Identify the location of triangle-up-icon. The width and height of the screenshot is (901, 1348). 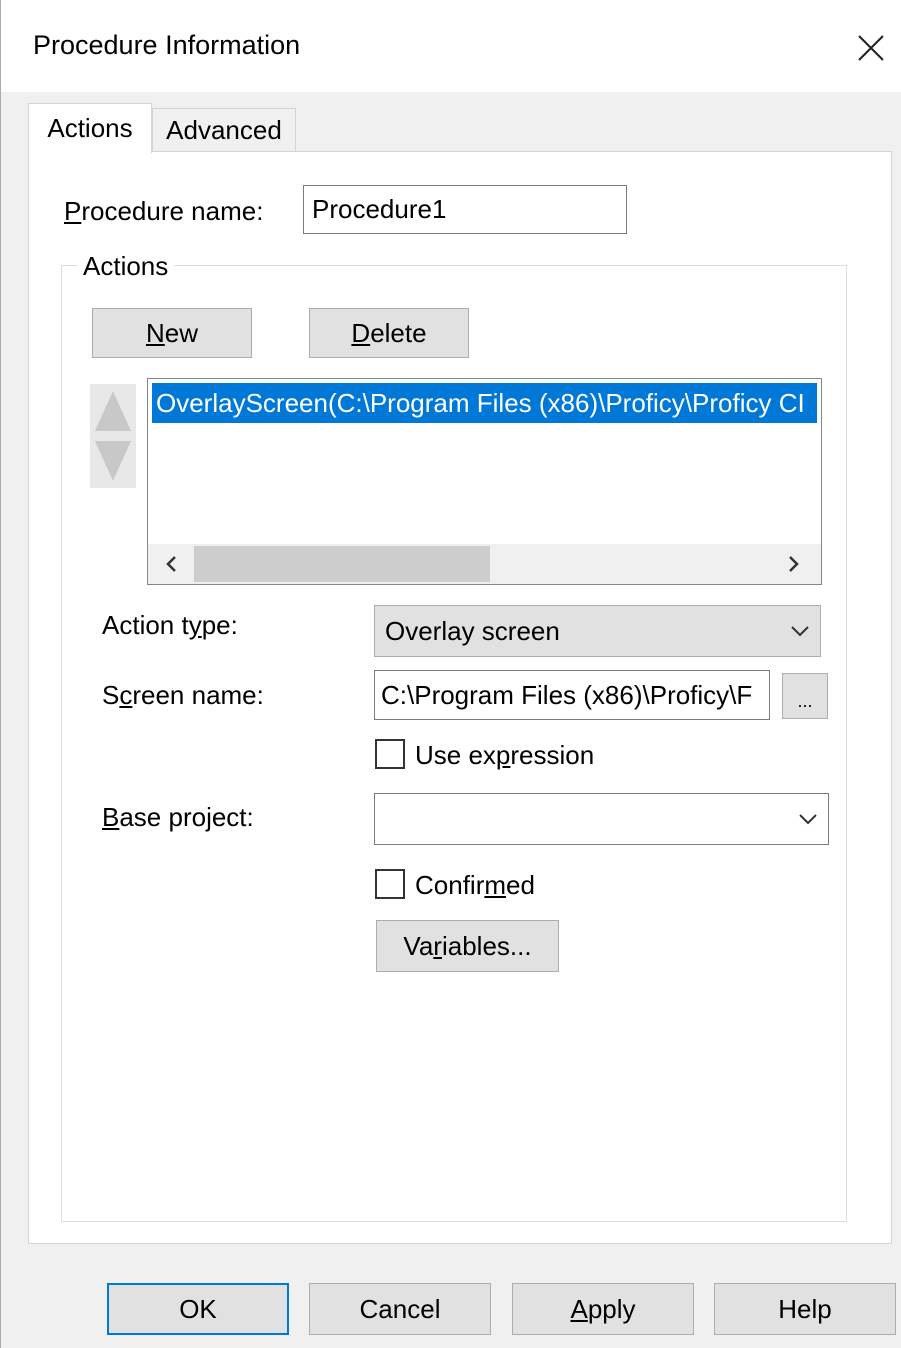
(113, 411).